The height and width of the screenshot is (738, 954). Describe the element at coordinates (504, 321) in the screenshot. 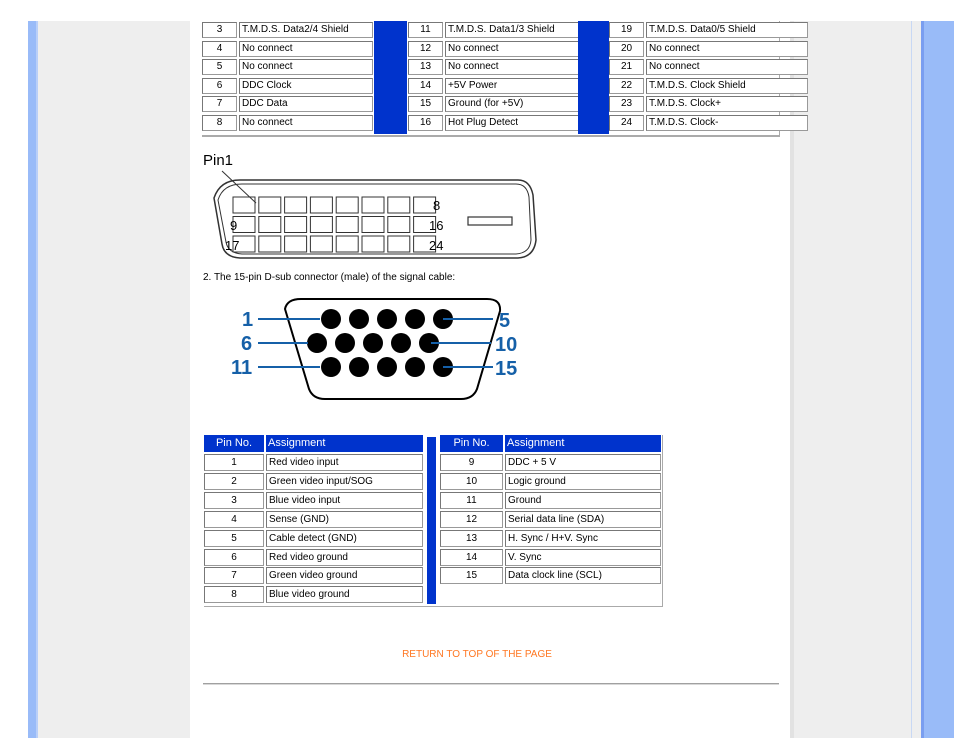

I see `dsub-label-5: 5` at that location.